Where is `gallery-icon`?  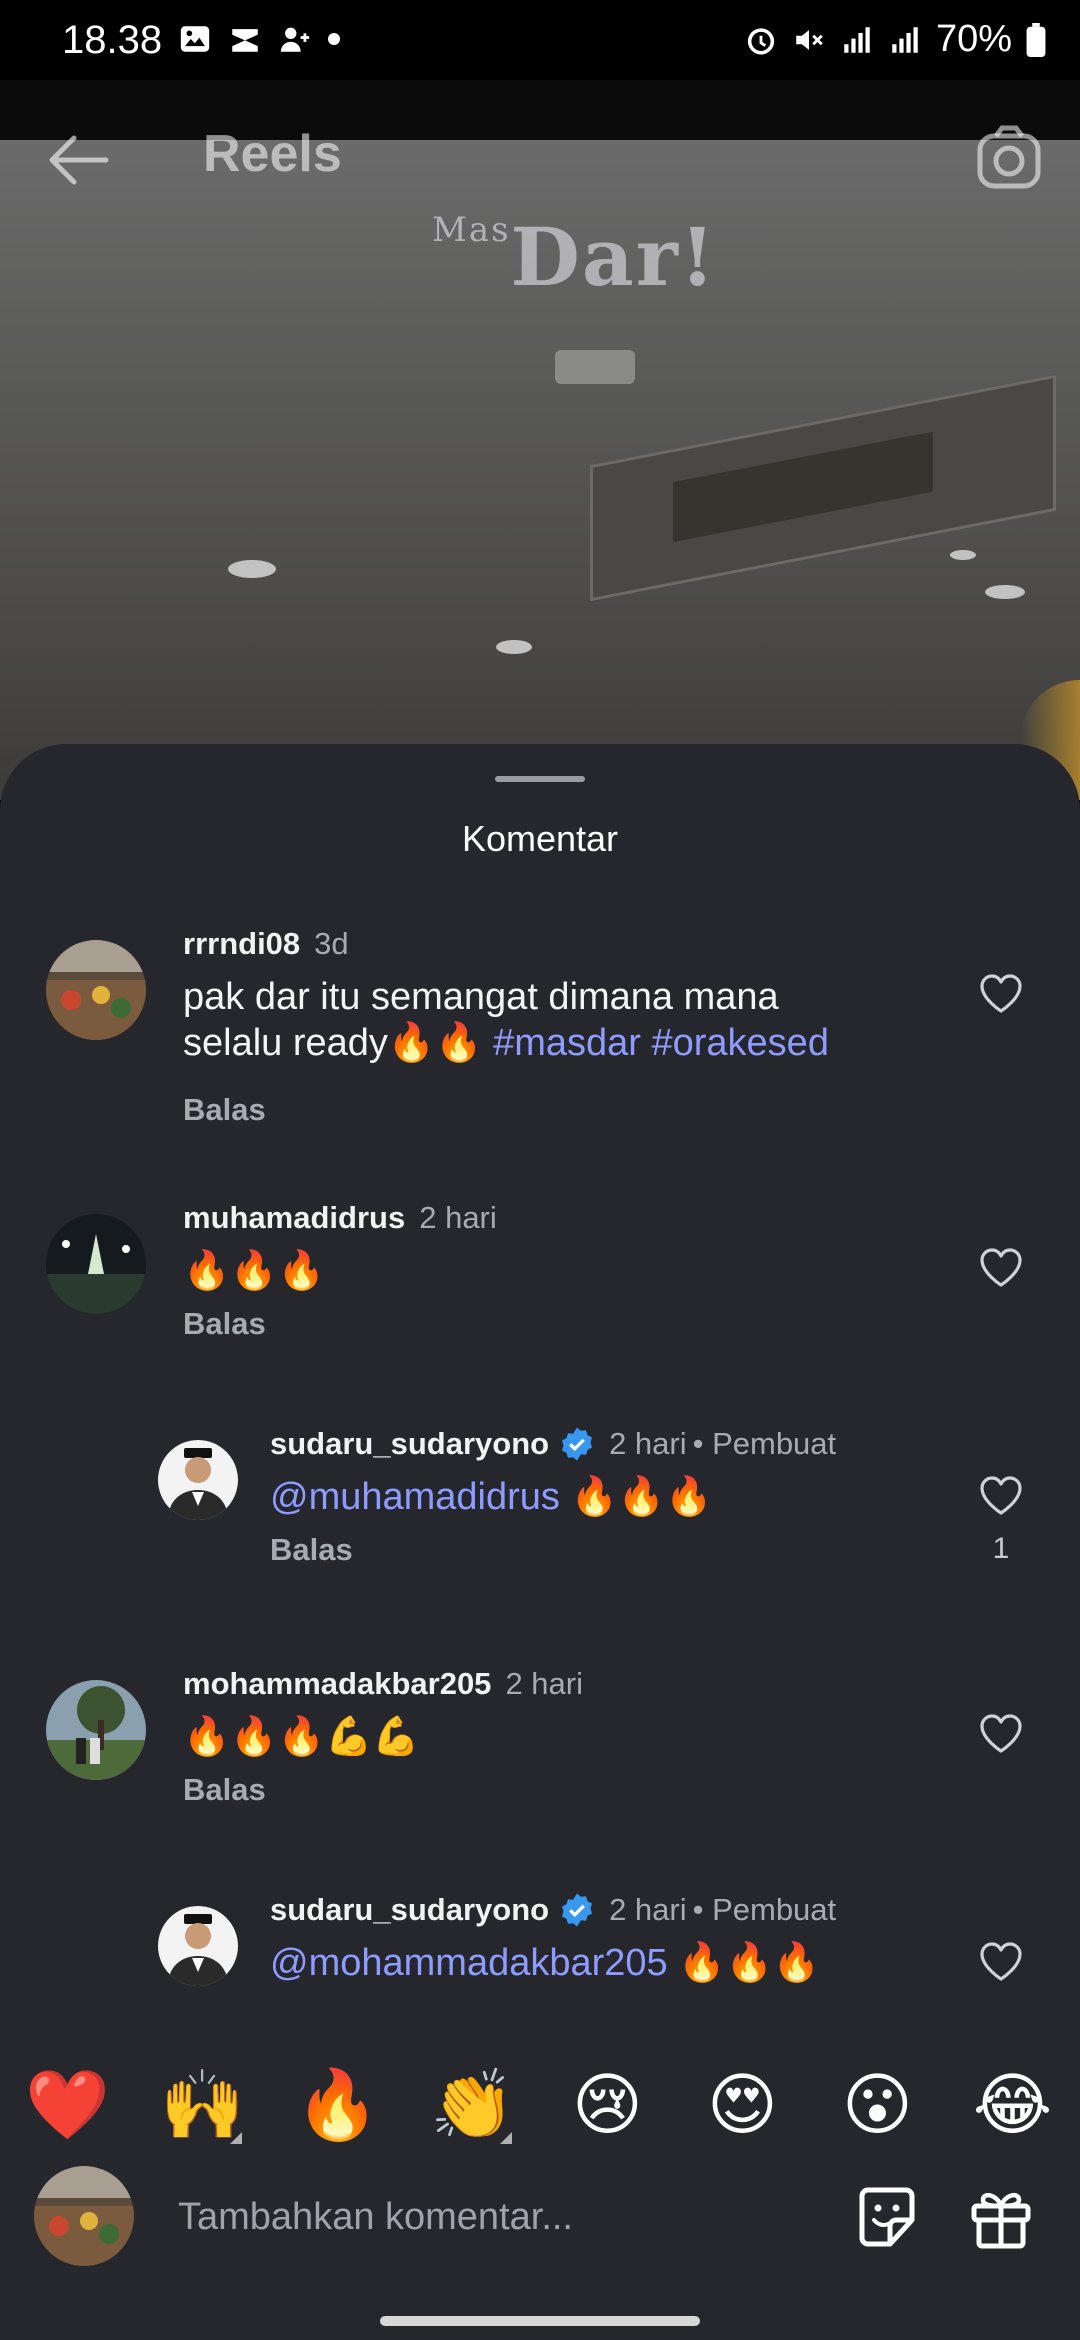 gallery-icon is located at coordinates (195, 39).